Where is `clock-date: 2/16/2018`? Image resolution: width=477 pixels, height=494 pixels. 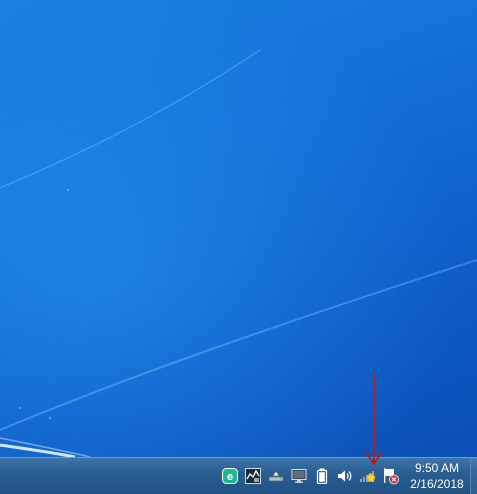
clock-date: 2/16/2018 is located at coordinates (437, 484).